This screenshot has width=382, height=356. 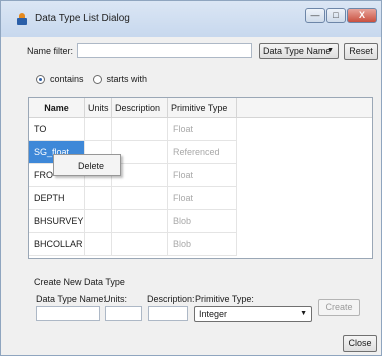 I want to click on table-row: BHSURVEY Blob, so click(x=133, y=221).